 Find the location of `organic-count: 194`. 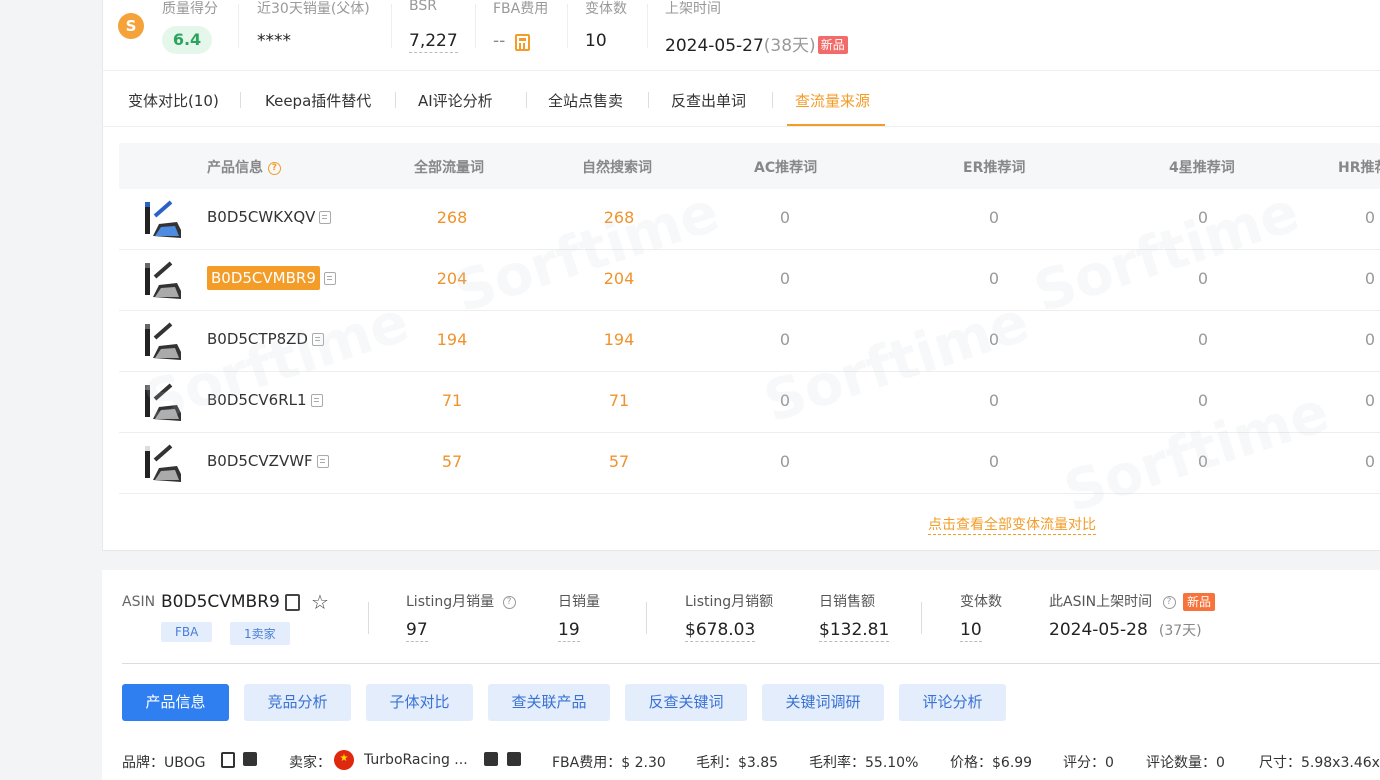

organic-count: 194 is located at coordinates (619, 339).